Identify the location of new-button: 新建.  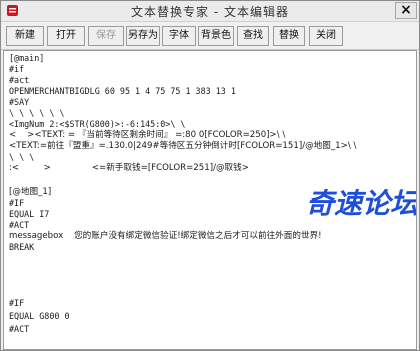
(25, 36).